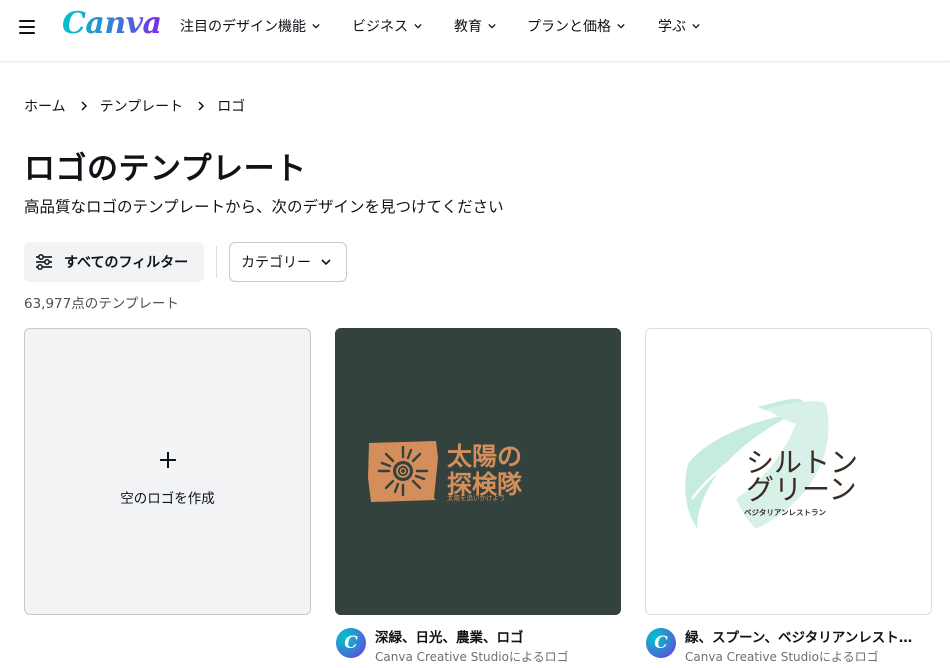 This screenshot has width=950, height=668. Describe the element at coordinates (475, 26) in the screenshot. I see `nav-education: 教育` at that location.